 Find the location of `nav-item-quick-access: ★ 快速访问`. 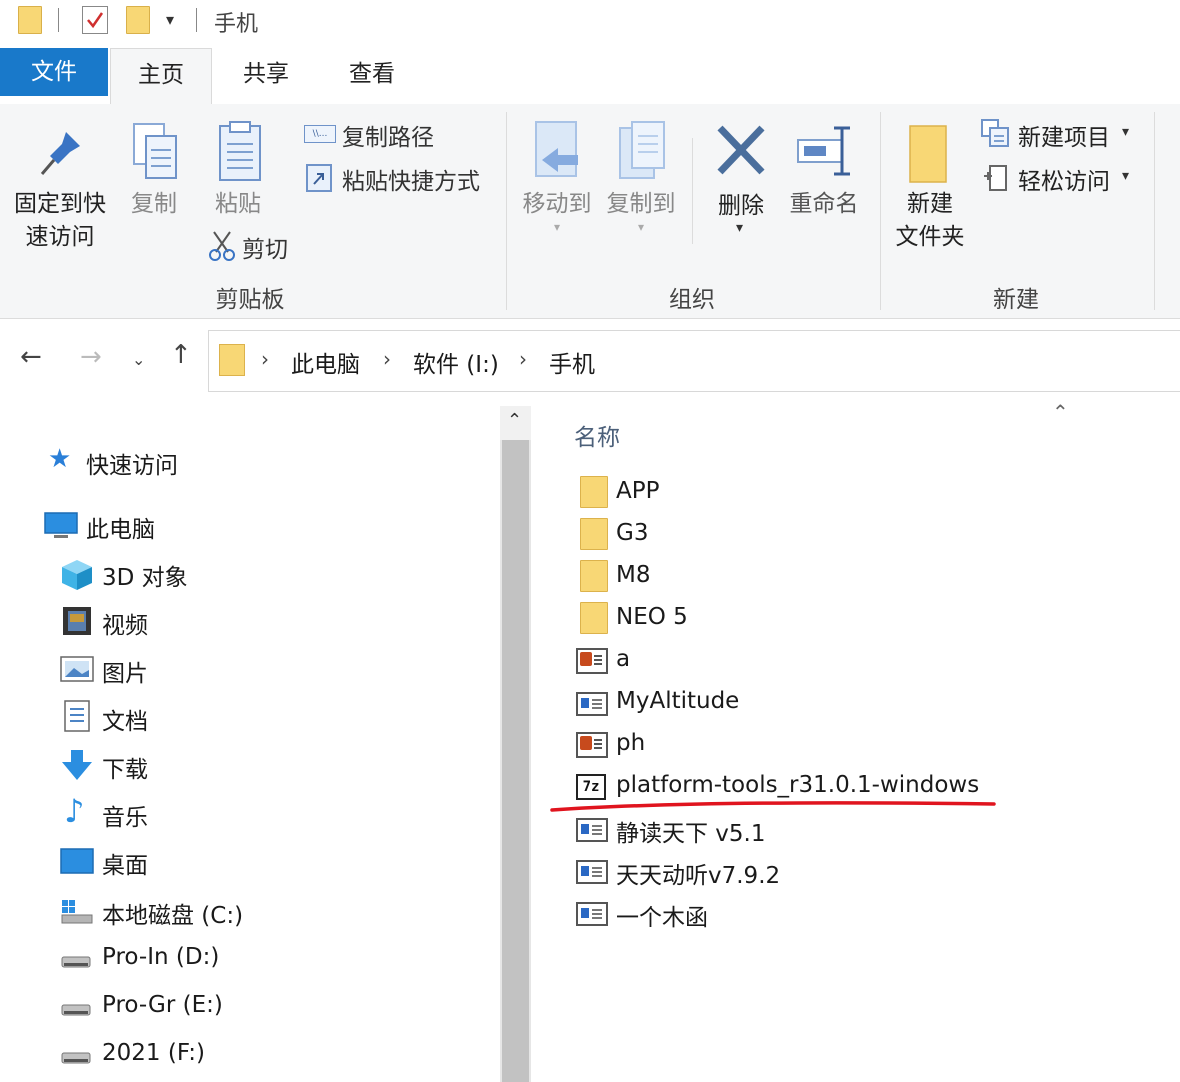

nav-item-quick-access: ★ 快速访问 is located at coordinates (198, 461).